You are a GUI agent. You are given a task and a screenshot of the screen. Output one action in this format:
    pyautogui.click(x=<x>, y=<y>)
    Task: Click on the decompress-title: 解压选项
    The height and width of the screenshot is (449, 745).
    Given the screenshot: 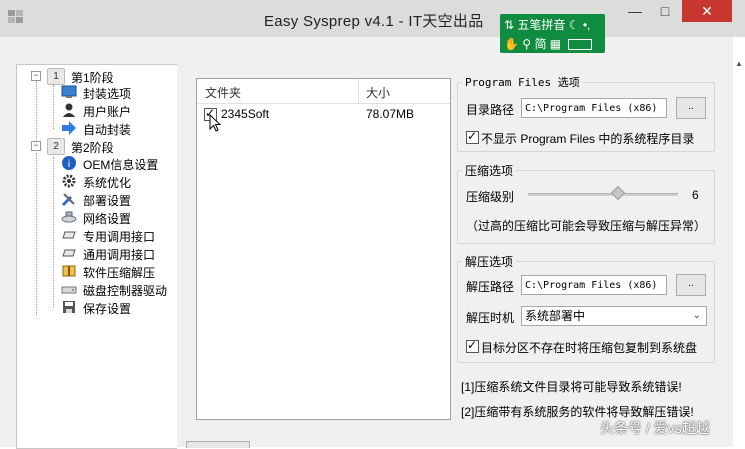 What is the action you would take?
    pyautogui.click(x=489, y=261)
    